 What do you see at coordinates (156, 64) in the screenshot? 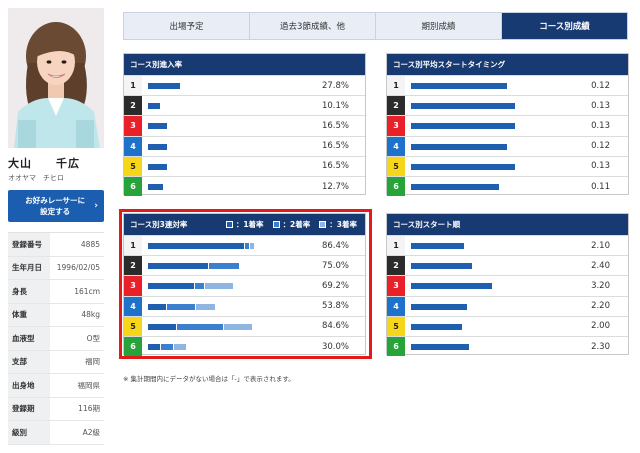
I see `panel-title: コース別進入率` at bounding box center [156, 64].